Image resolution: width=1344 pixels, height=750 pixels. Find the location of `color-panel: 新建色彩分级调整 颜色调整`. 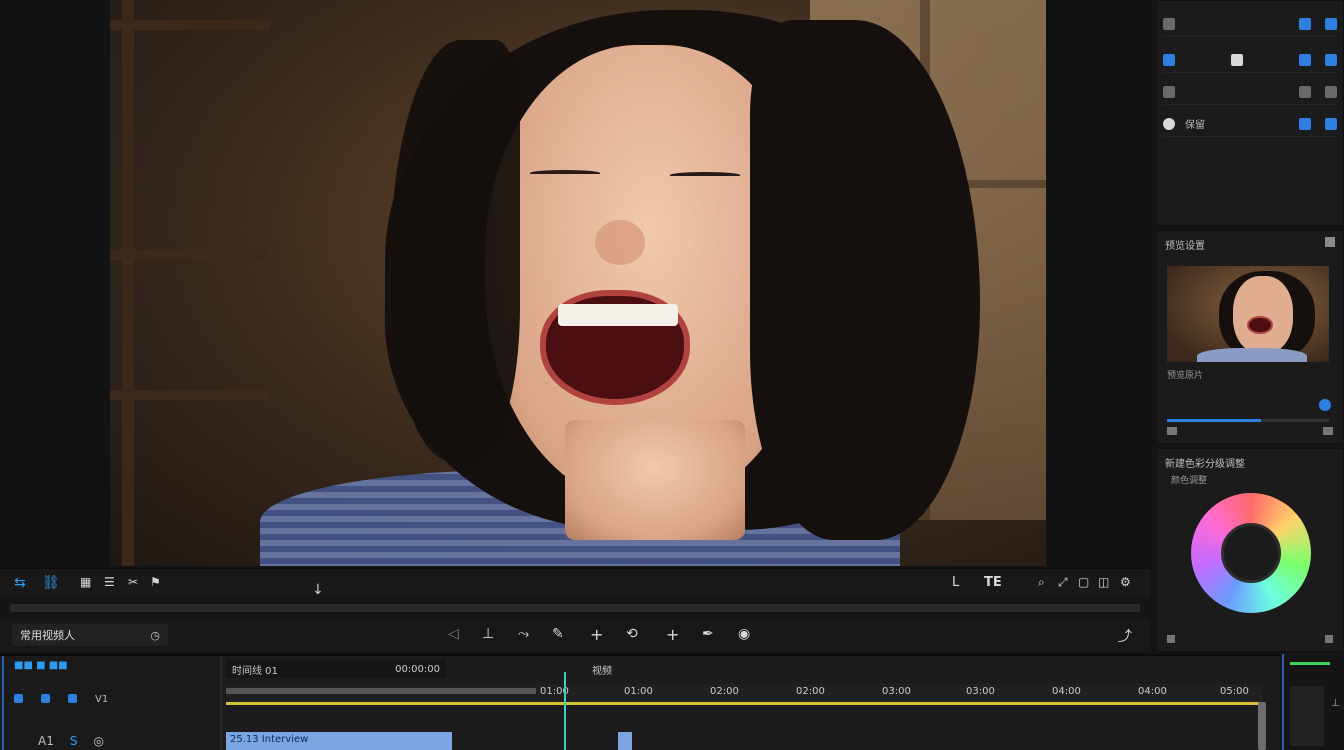

color-panel: 新建色彩分级调整 颜色调整 is located at coordinates (1250, 550).